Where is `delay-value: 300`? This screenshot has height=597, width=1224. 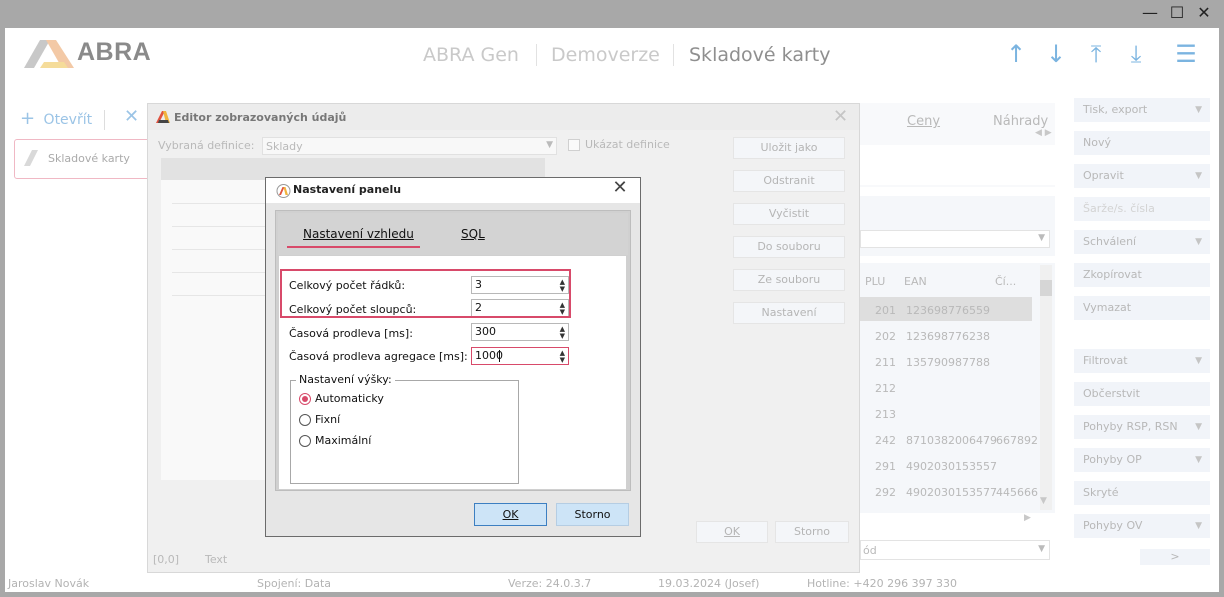
delay-value: 300 is located at coordinates (485, 331).